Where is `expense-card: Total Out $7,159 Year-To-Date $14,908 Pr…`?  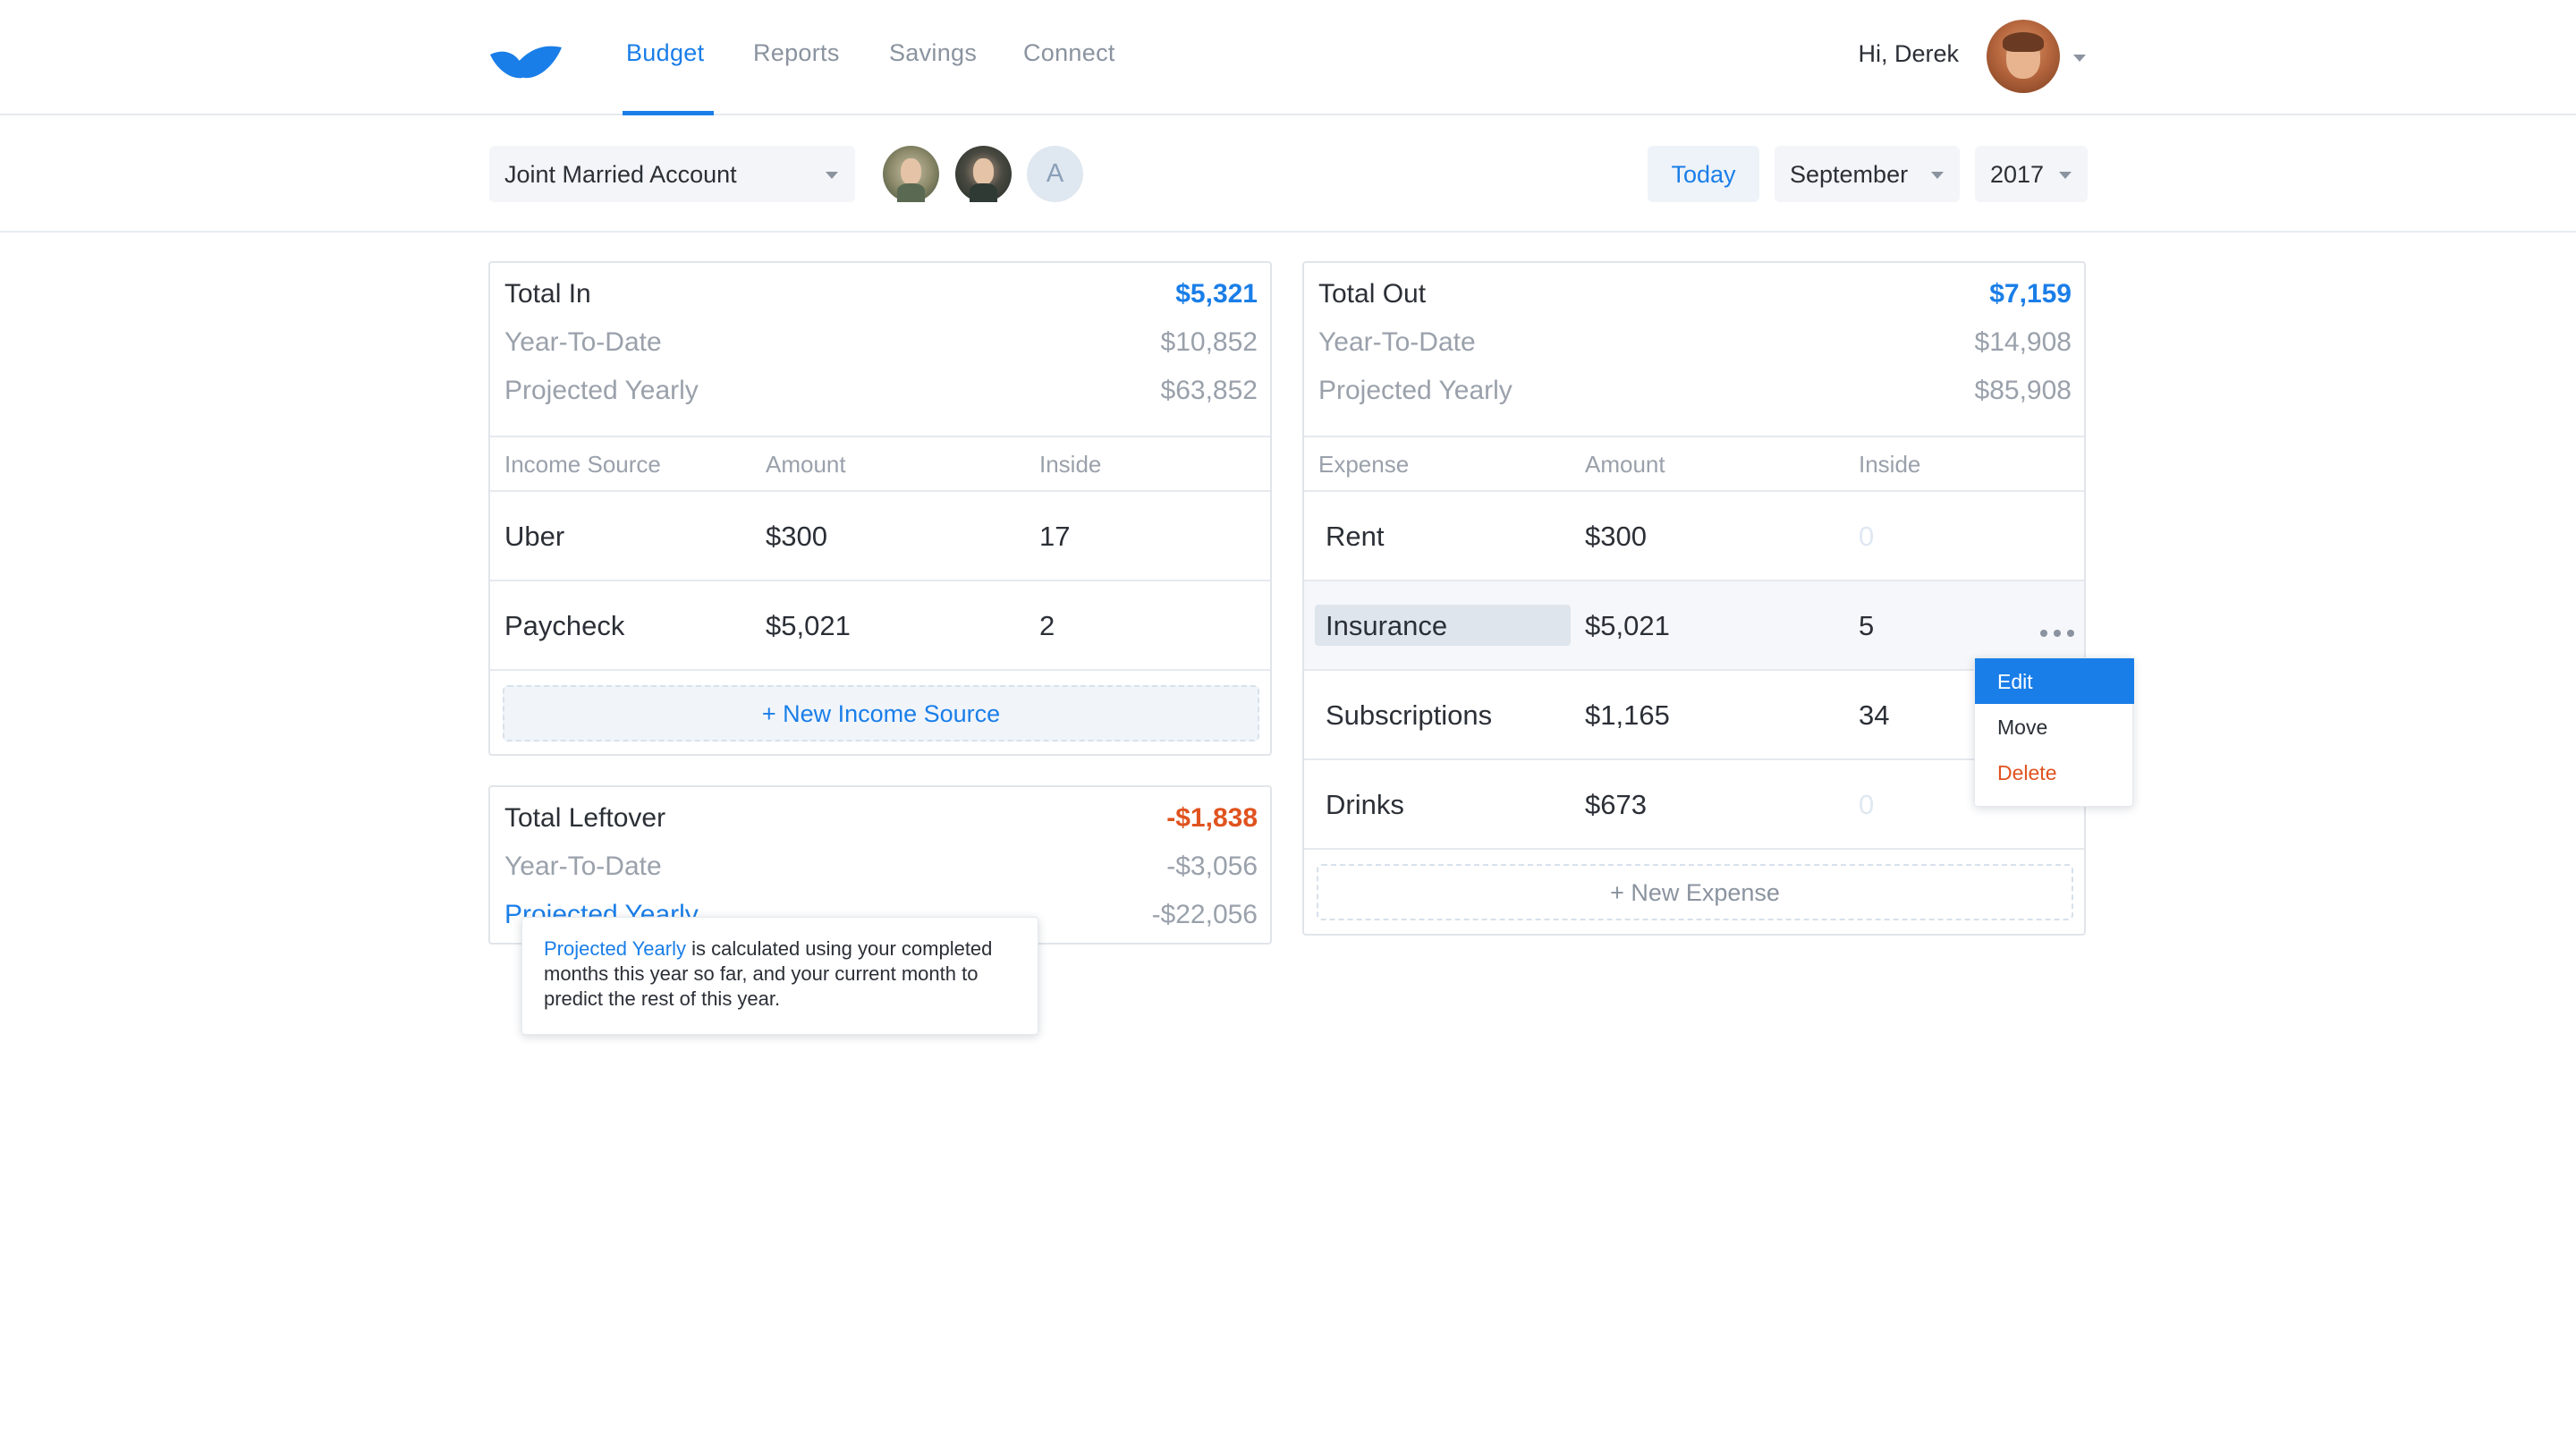
expense-card: Total Out $7,159 Year-To-Date $14,908 Pr… is located at coordinates (1694, 598).